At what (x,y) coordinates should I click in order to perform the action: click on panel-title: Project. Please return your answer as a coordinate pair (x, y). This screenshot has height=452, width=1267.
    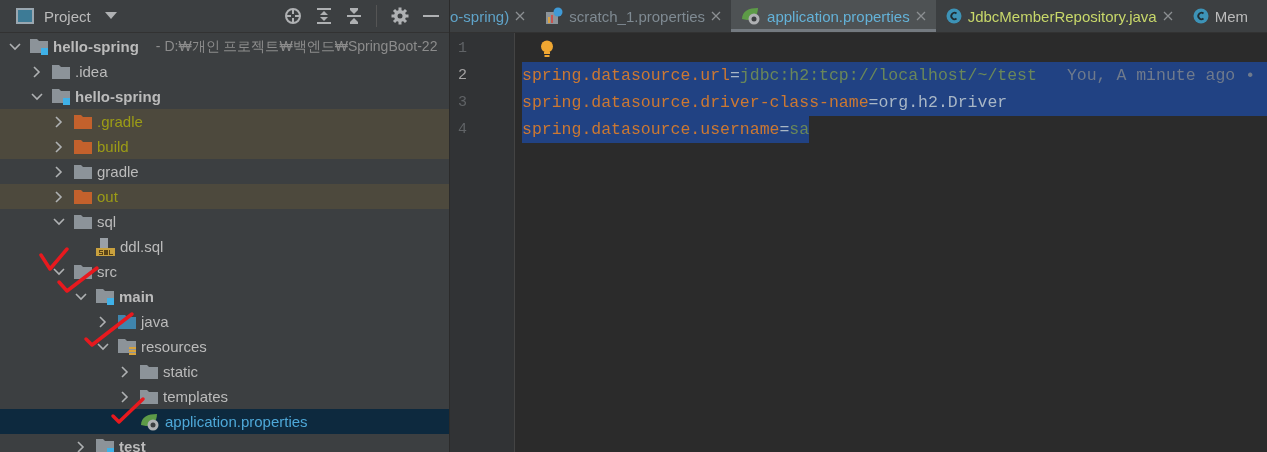
    Looking at the image, I should click on (67, 16).